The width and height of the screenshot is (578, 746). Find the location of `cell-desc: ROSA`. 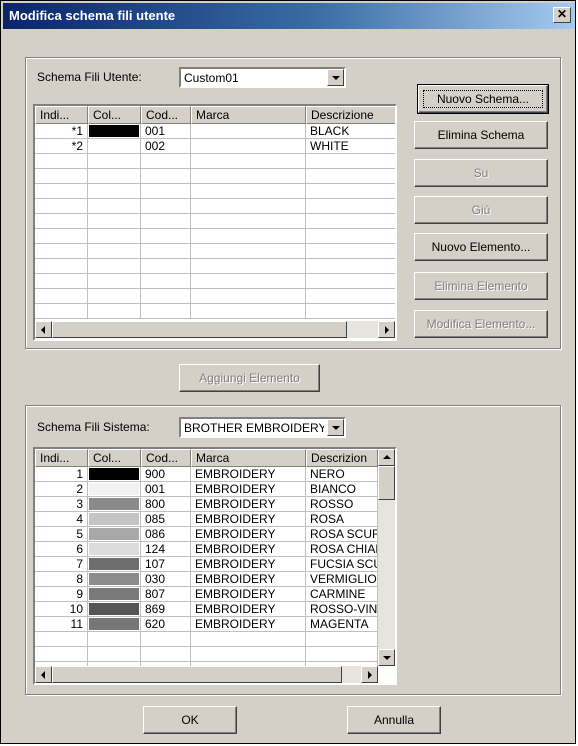

cell-desc: ROSA is located at coordinates (342, 519).